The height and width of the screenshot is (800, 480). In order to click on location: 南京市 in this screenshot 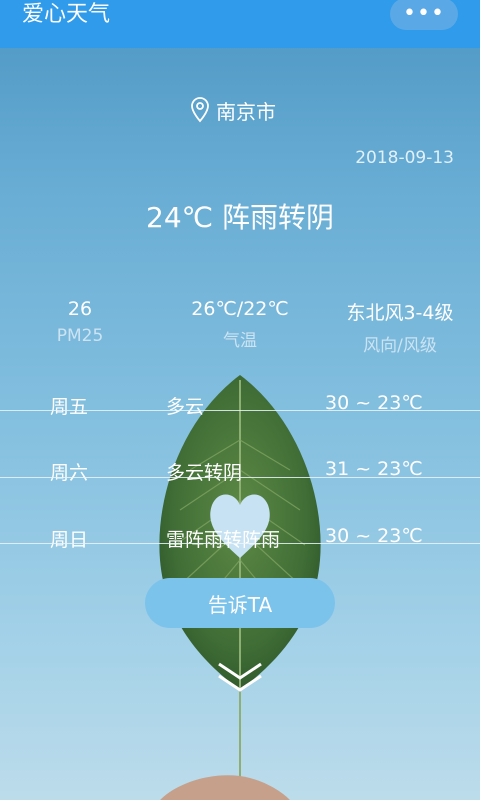, I will do `click(233, 110)`.